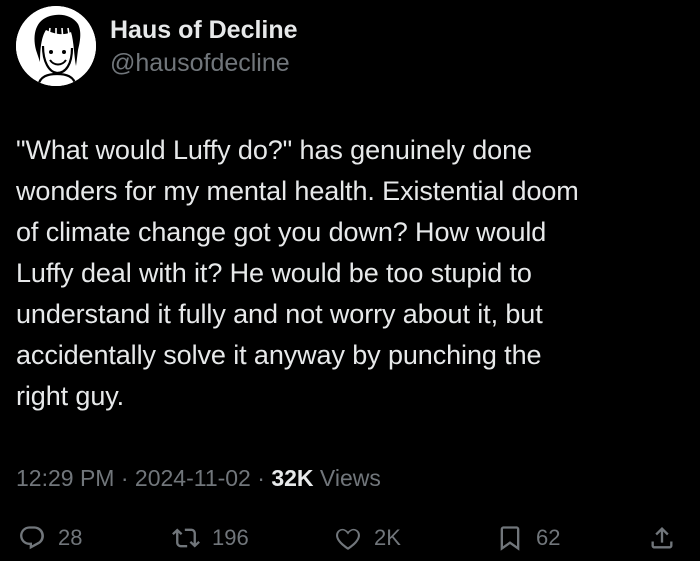 The width and height of the screenshot is (700, 561). I want to click on tweet-time: 12:29 PM, so click(65, 478).